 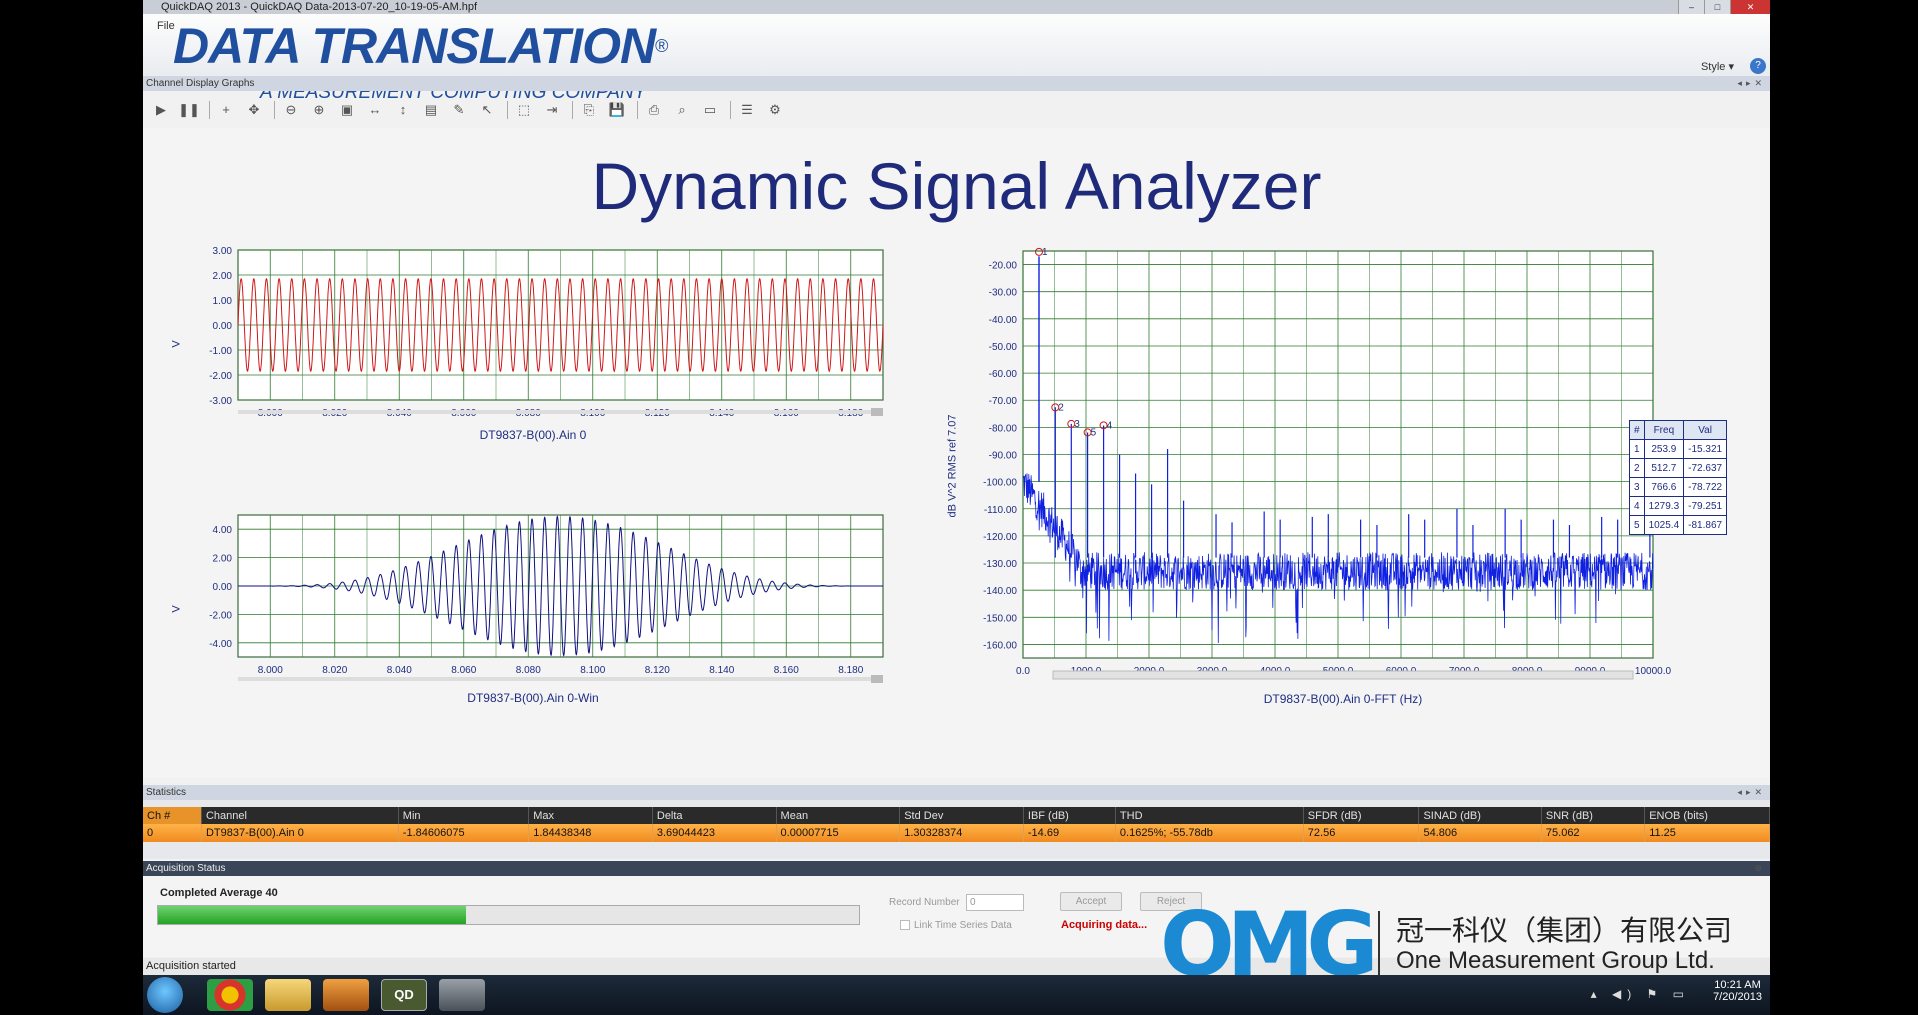 I want to click on stat-col-header: Channel, so click(x=300, y=815).